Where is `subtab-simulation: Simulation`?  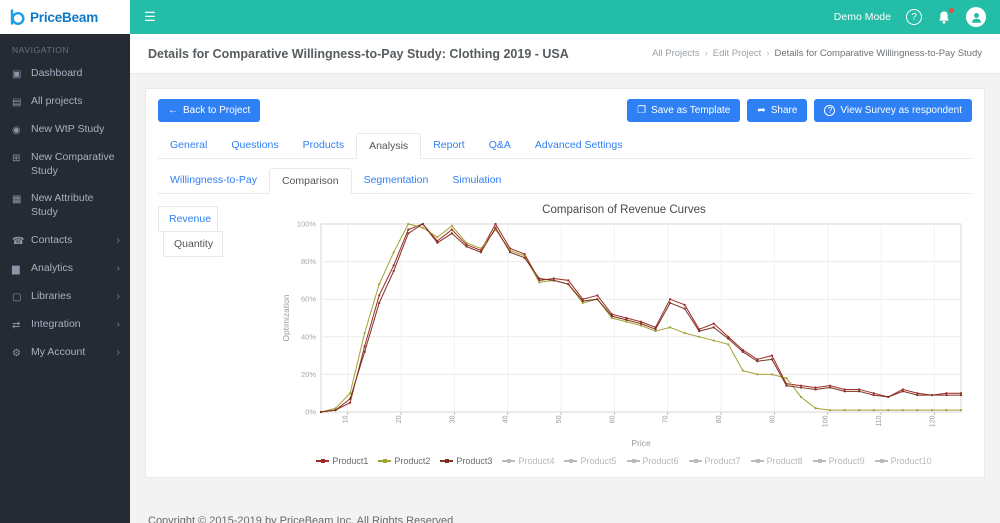 subtab-simulation: Simulation is located at coordinates (476, 181).